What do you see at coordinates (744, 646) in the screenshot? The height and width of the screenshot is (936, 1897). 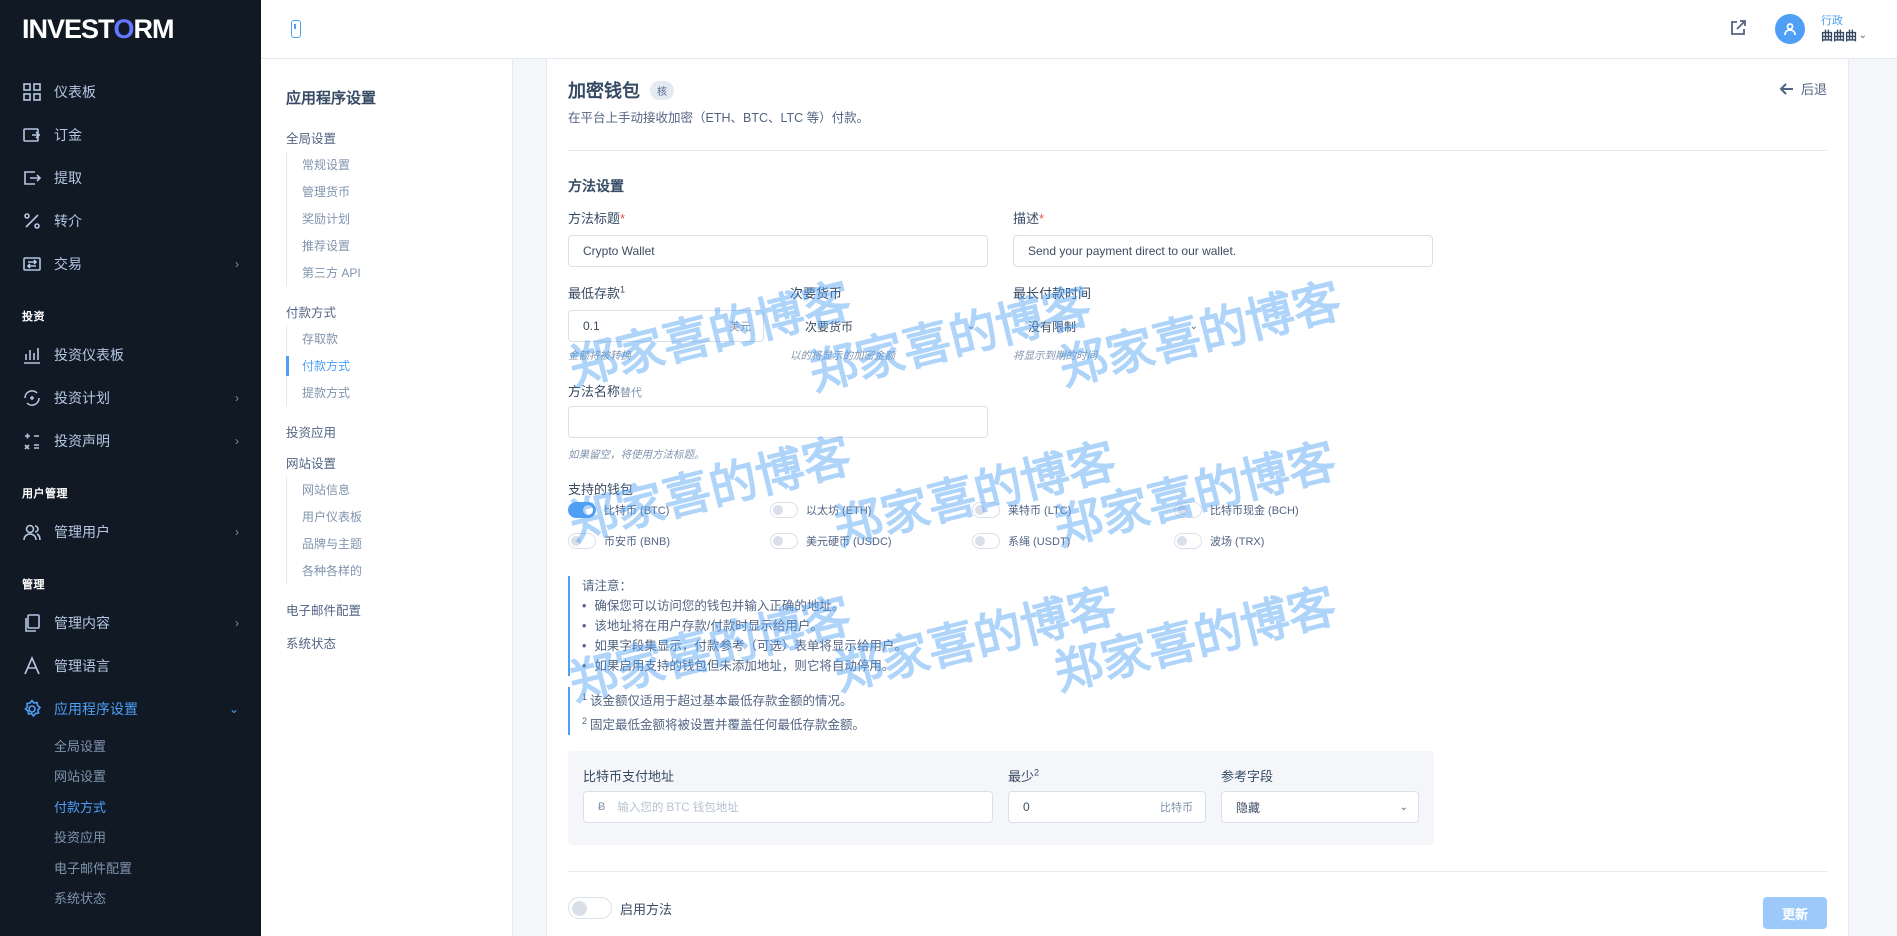 I see `note-item: 如果字段集显示，付款参考（可选）表单将显示给用户。` at bounding box center [744, 646].